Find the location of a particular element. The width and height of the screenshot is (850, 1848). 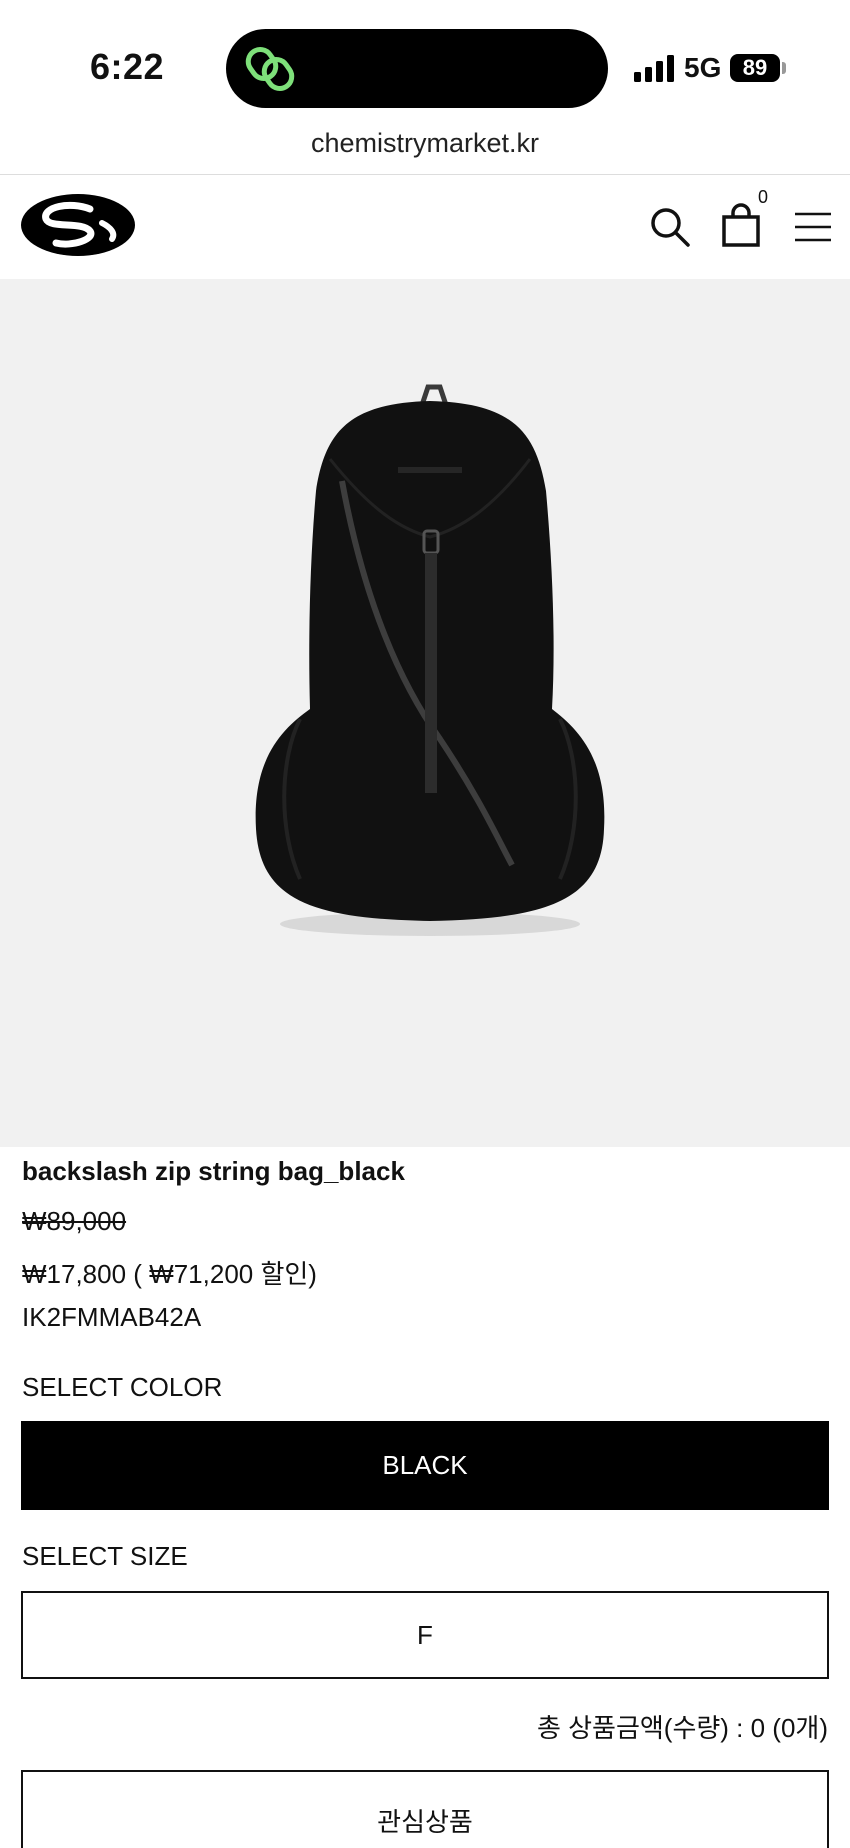

battery-icon: 89 is located at coordinates (755, 68).